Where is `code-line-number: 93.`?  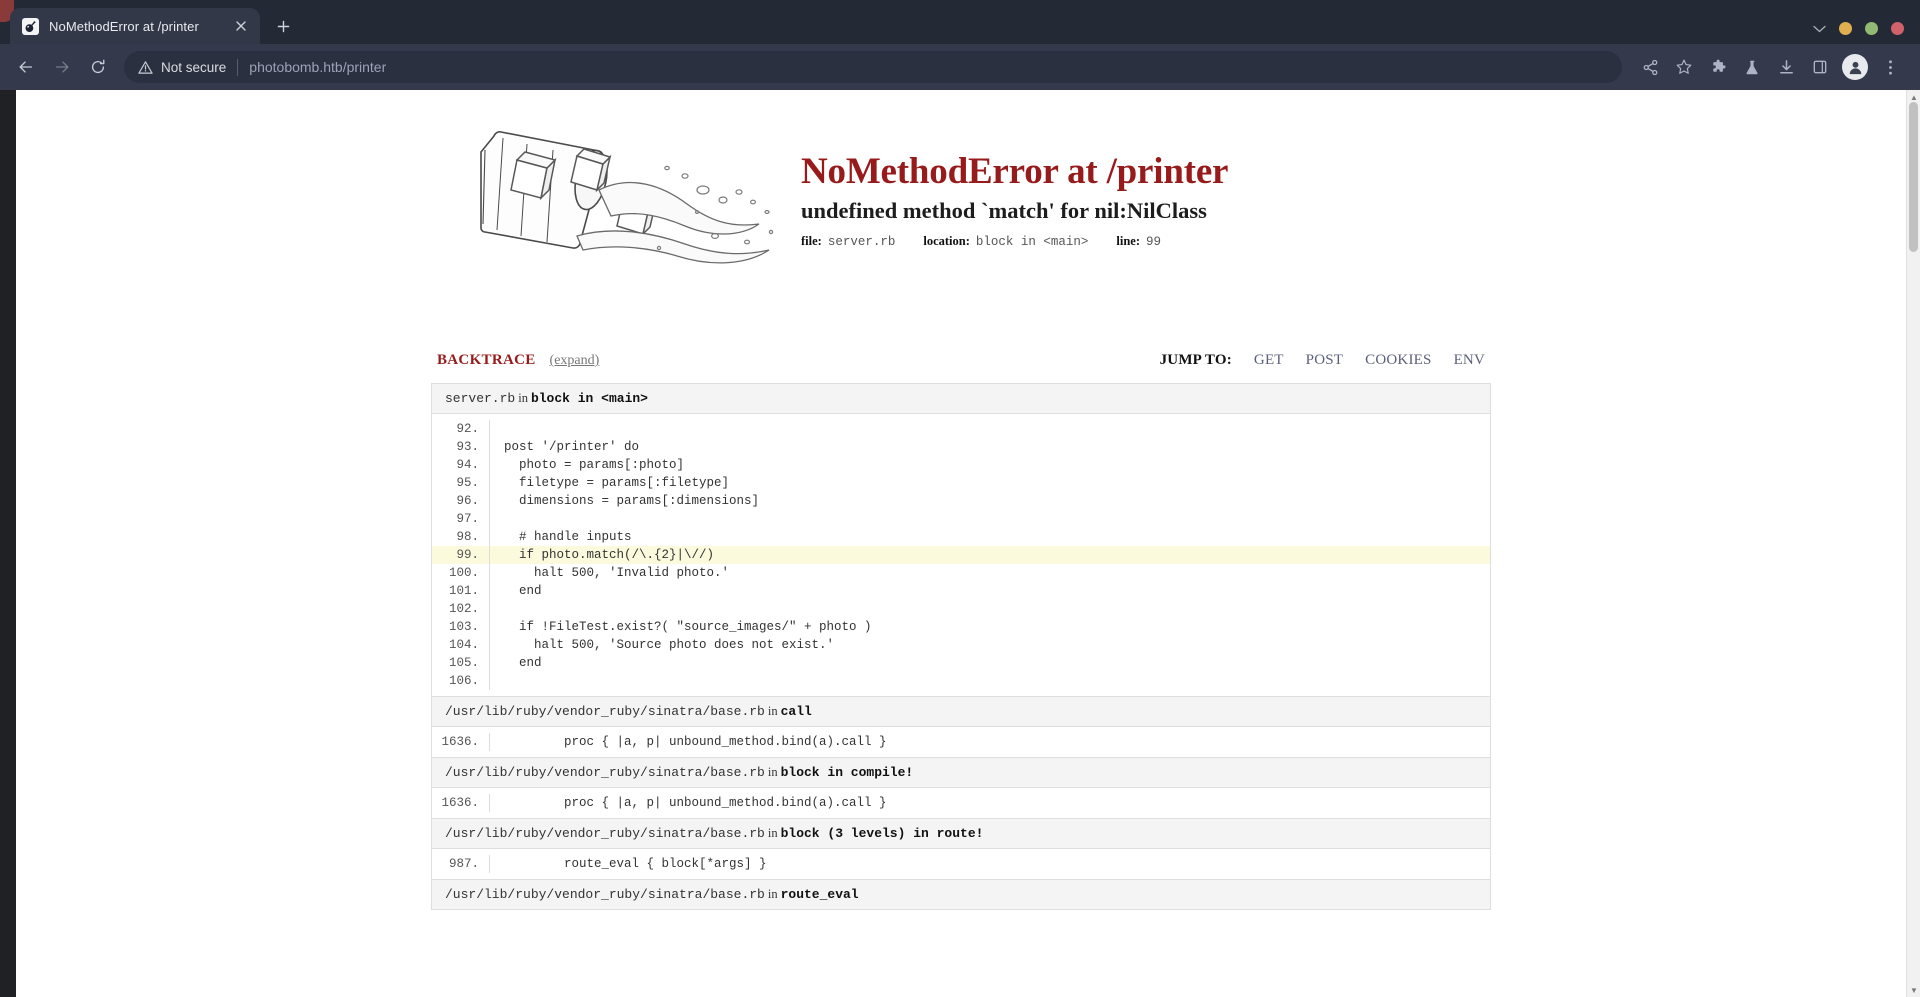 code-line-number: 93. is located at coordinates (461, 447).